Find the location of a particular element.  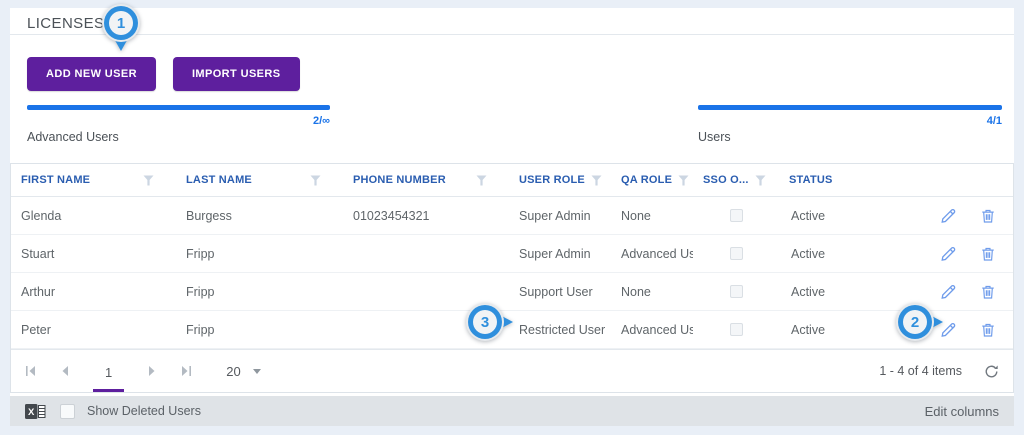

page-size-value: 20 is located at coordinates (233, 371).